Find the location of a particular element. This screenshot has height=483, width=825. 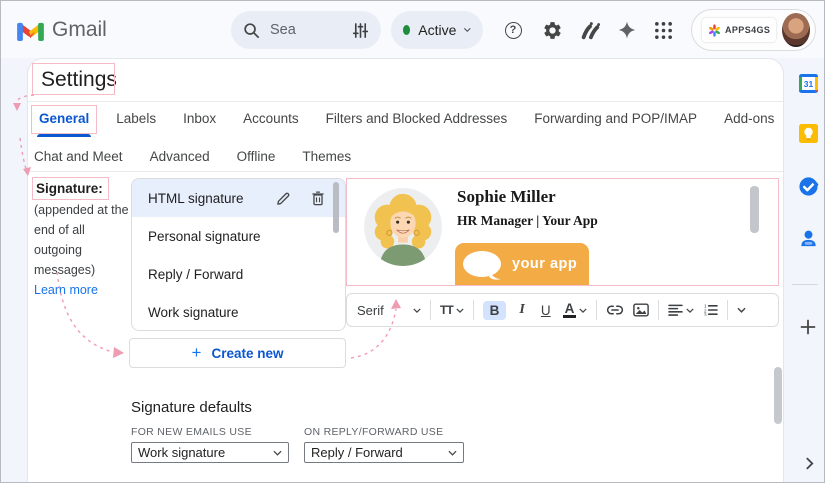

status-selector: Active is located at coordinates (437, 30).